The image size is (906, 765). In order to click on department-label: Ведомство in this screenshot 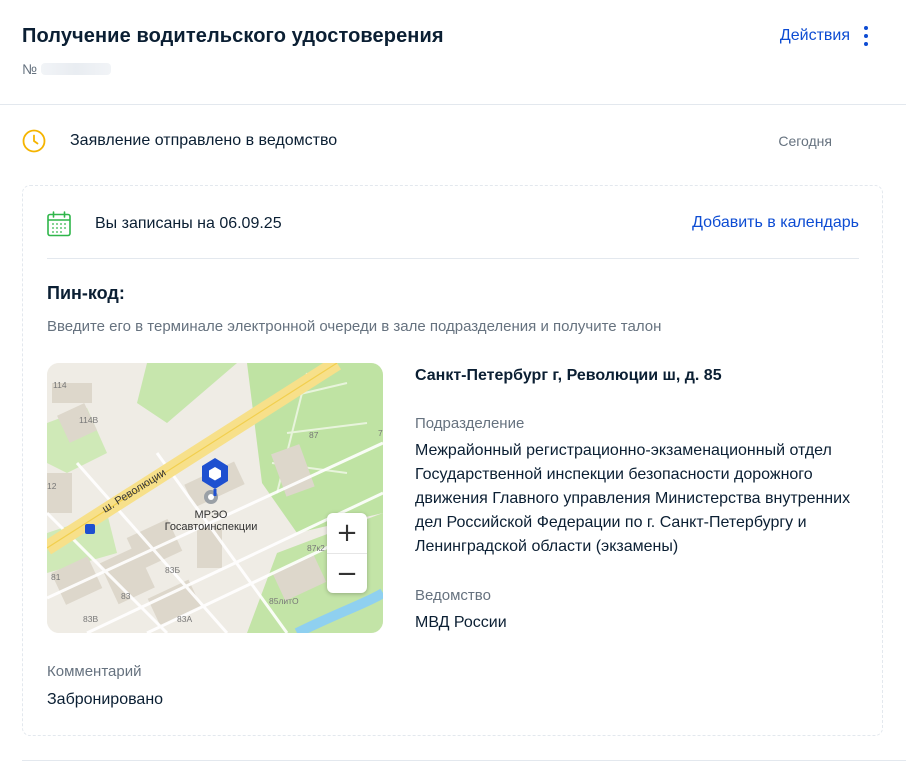, I will do `click(453, 595)`.